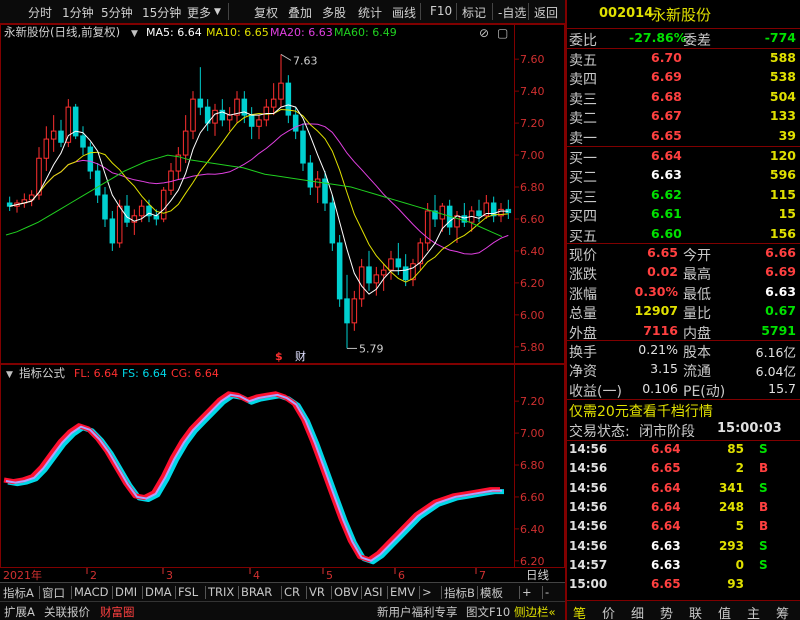 The image size is (800, 620). Describe the element at coordinates (417, 612) in the screenshot. I see `extension-link: 新用户福利专享` at that location.